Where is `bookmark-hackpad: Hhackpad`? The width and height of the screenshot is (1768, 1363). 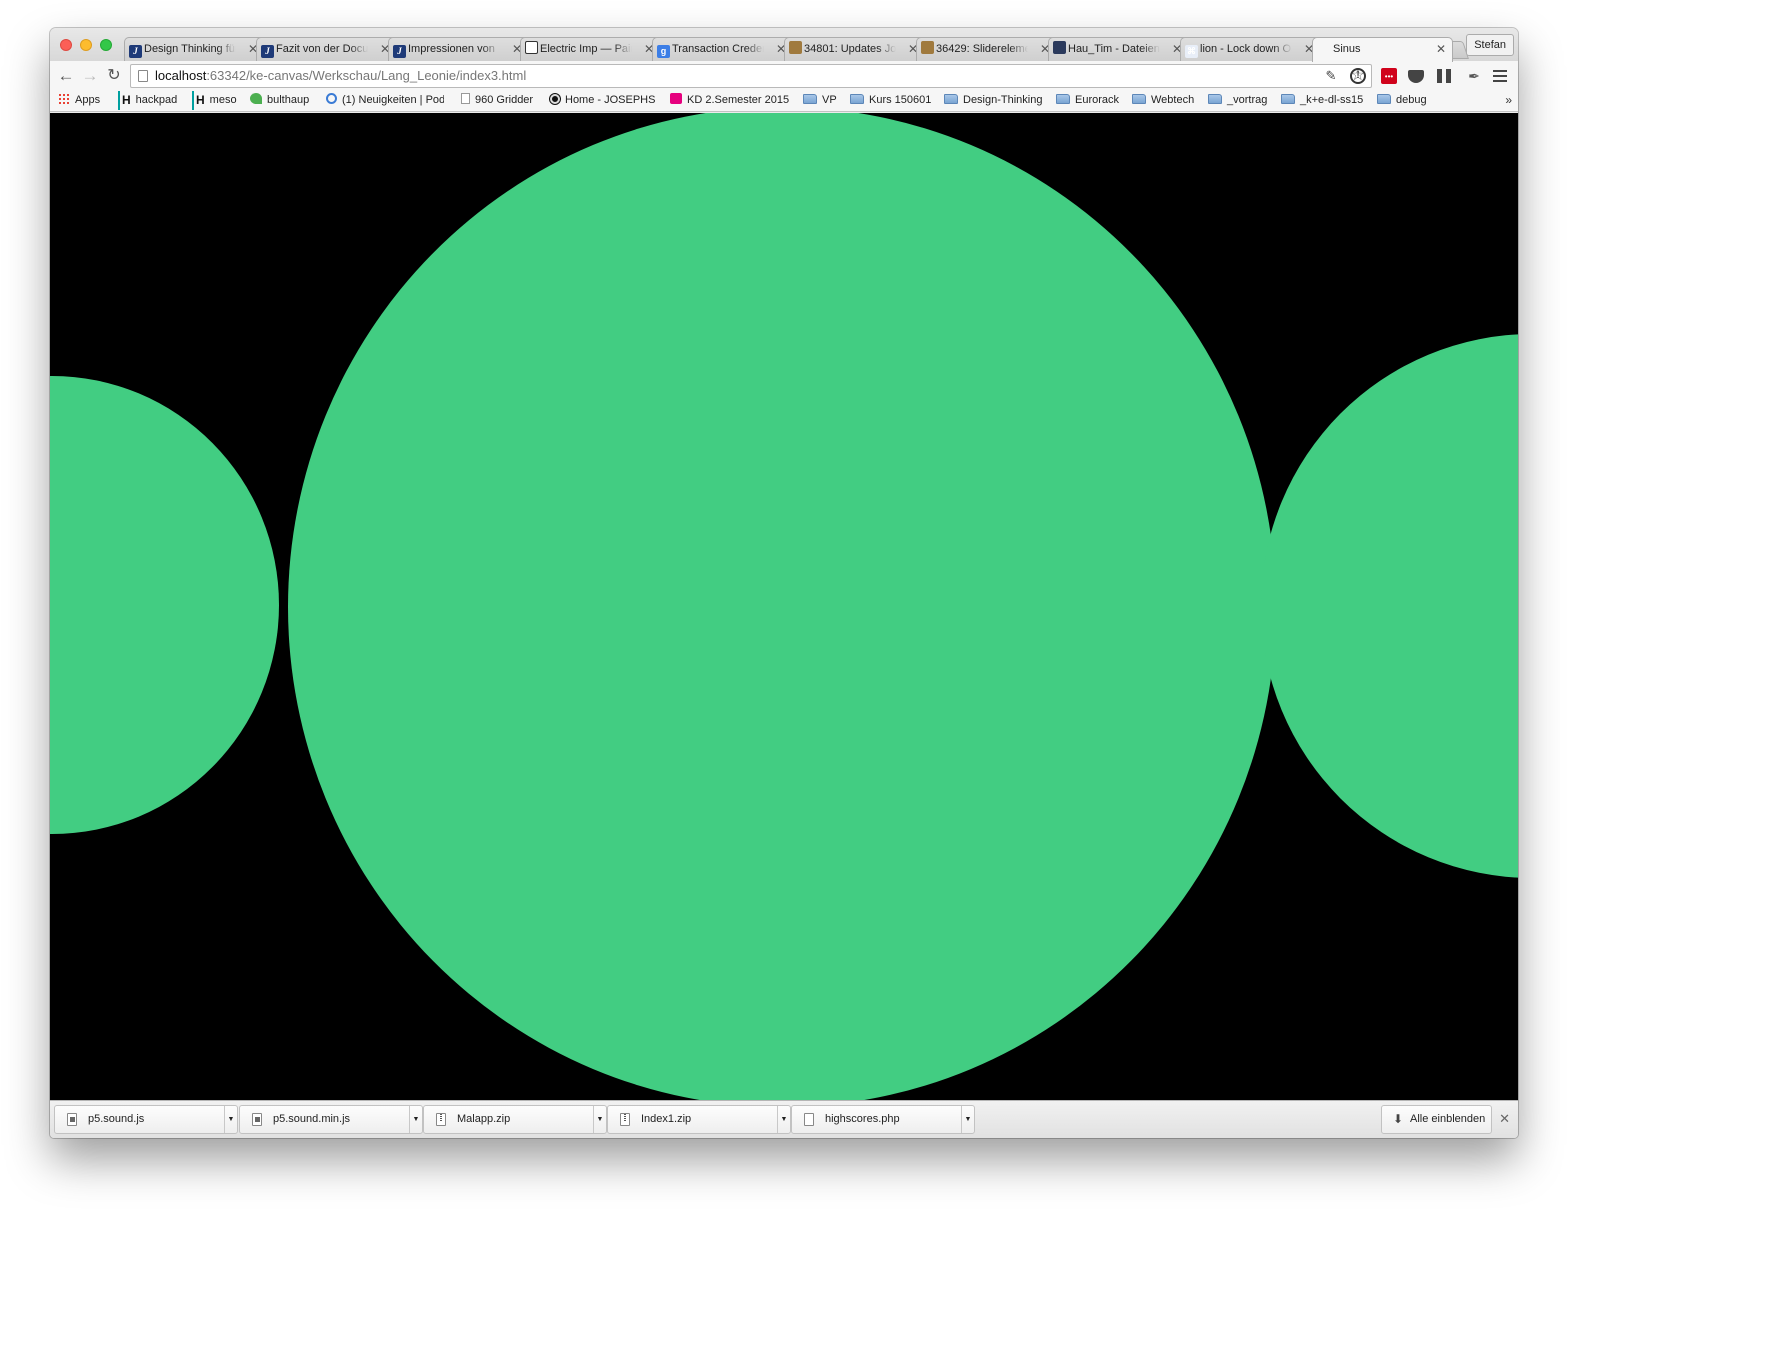
bookmark-hackpad: Hhackpad is located at coordinates (147, 100).